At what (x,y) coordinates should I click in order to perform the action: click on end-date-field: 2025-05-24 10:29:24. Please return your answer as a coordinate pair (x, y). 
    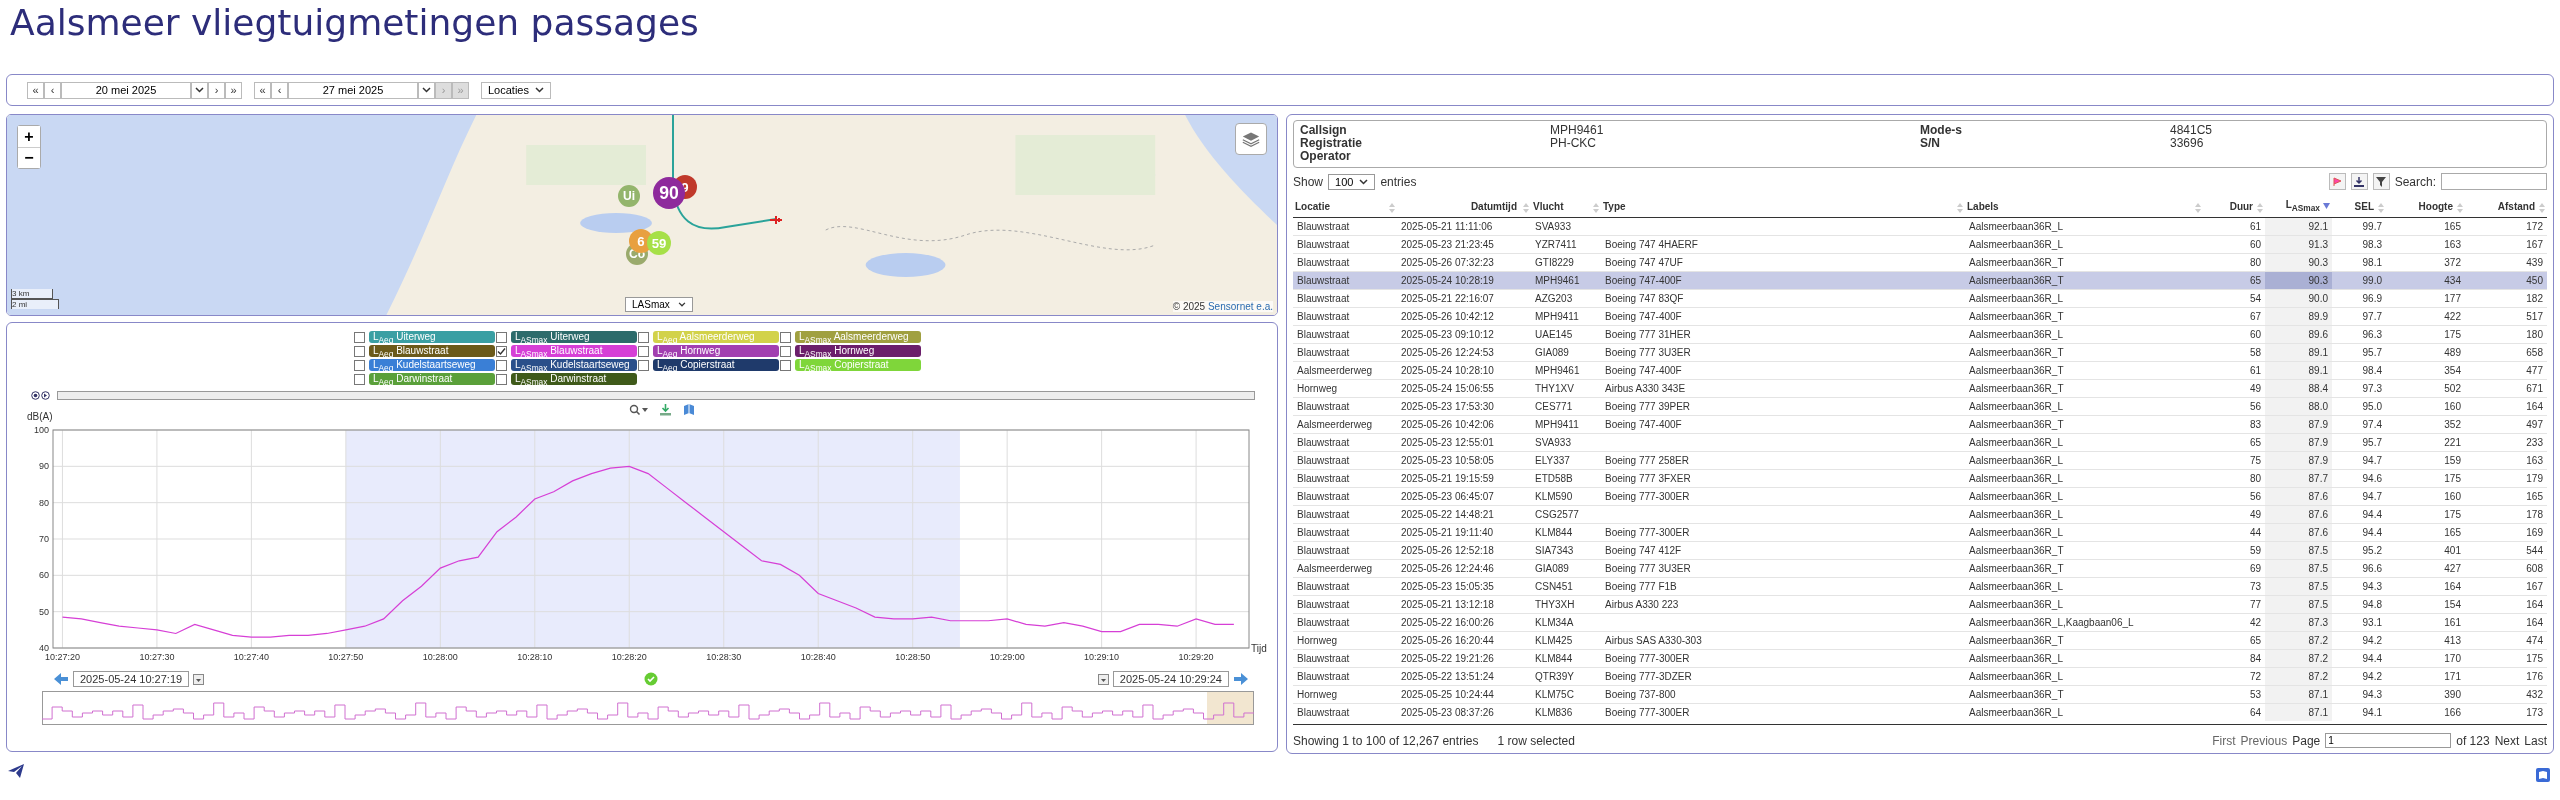
    Looking at the image, I should click on (1170, 679).